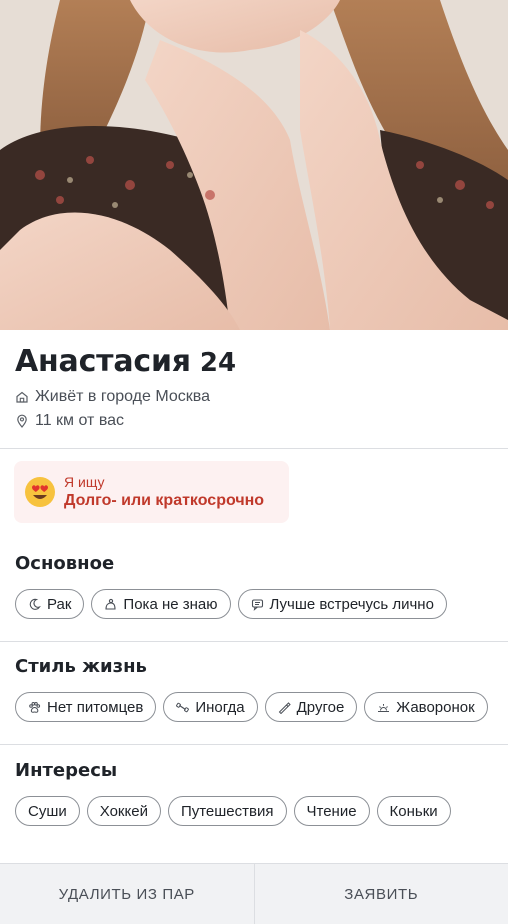 This screenshot has height=924, width=508. I want to click on city-row: Живёт в городе Москва, so click(254, 397).